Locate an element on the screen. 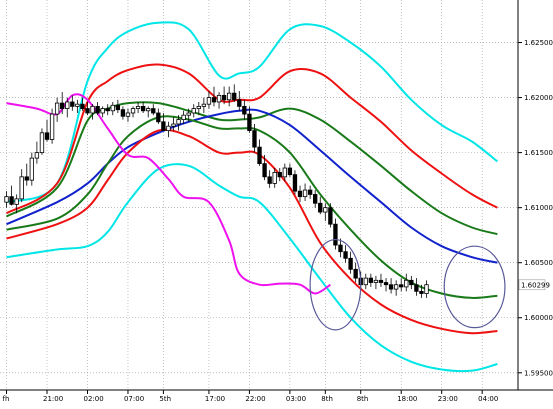 The height and width of the screenshot is (409, 553). y-tick-label: 1.60000 is located at coordinates (538, 318).